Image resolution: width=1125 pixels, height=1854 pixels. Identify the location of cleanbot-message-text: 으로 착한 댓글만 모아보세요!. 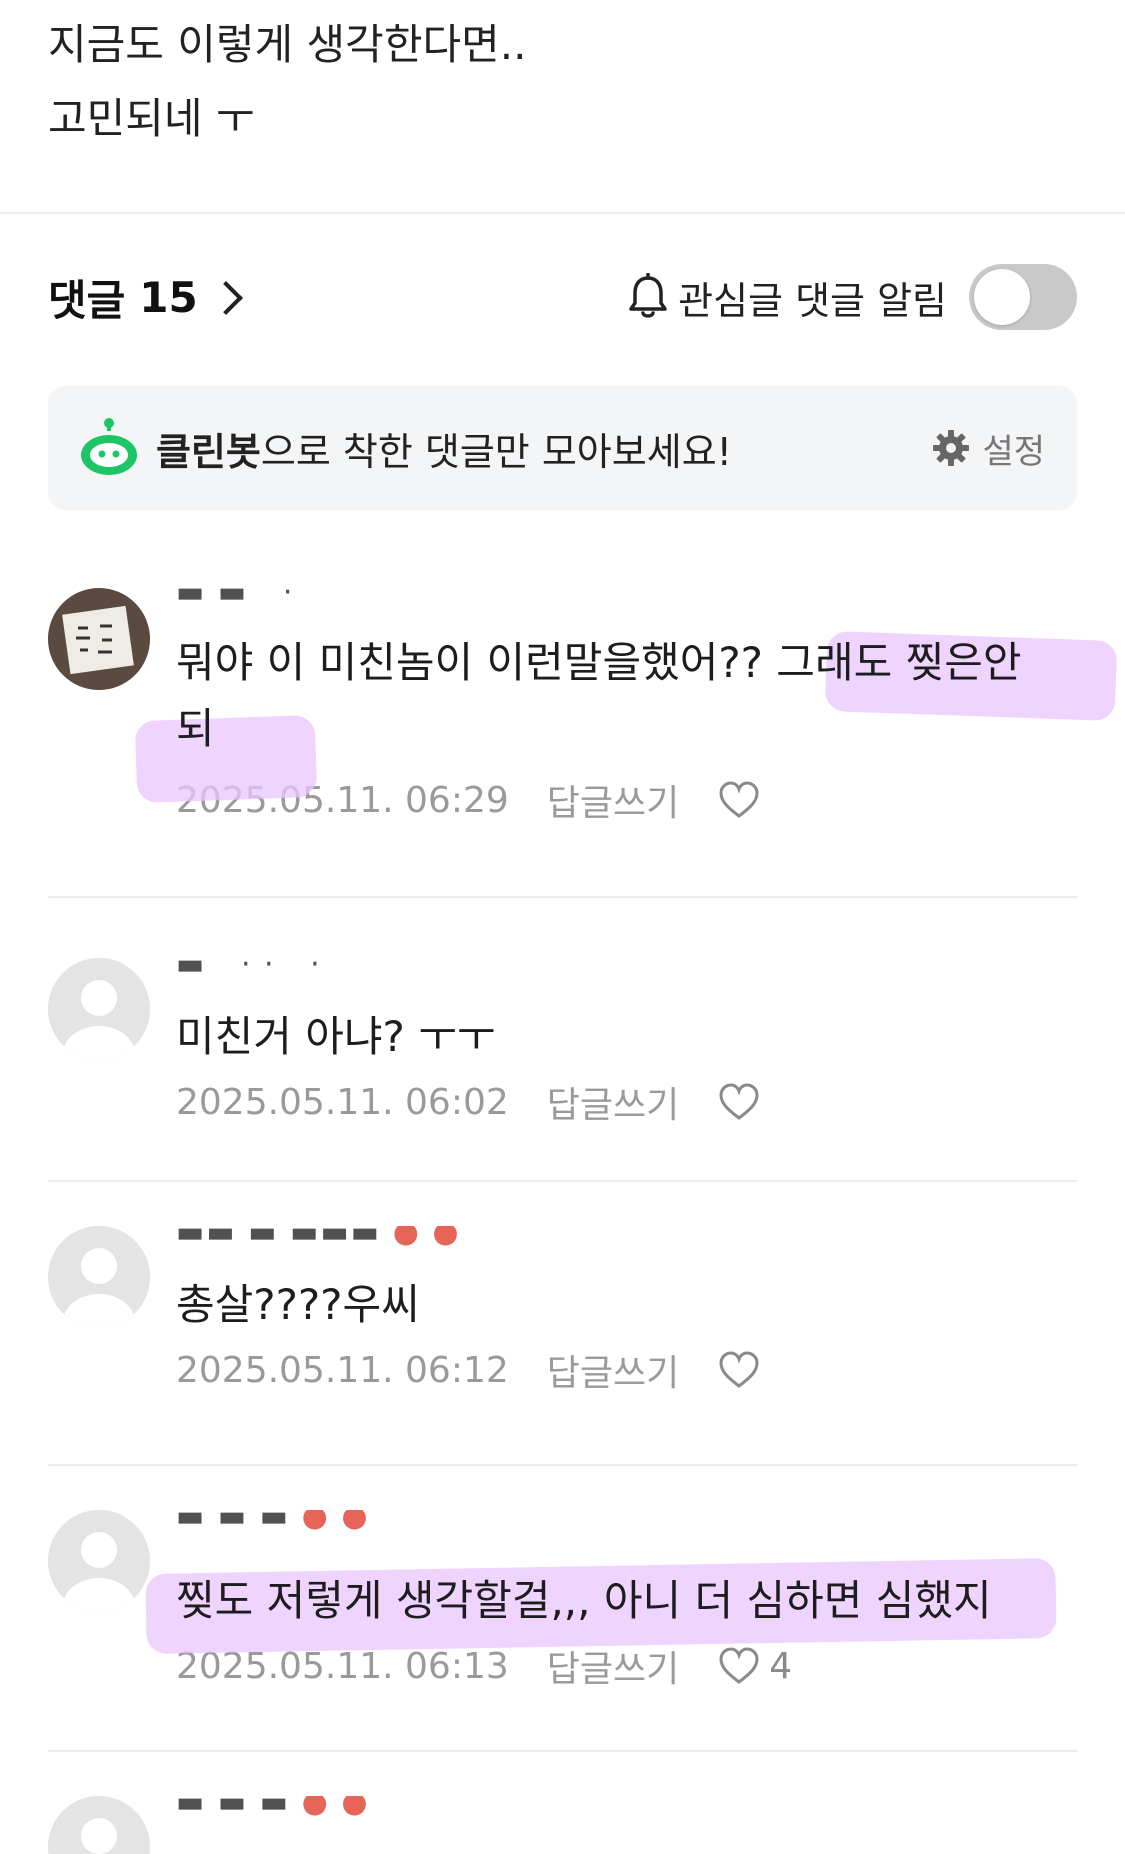
(496, 451).